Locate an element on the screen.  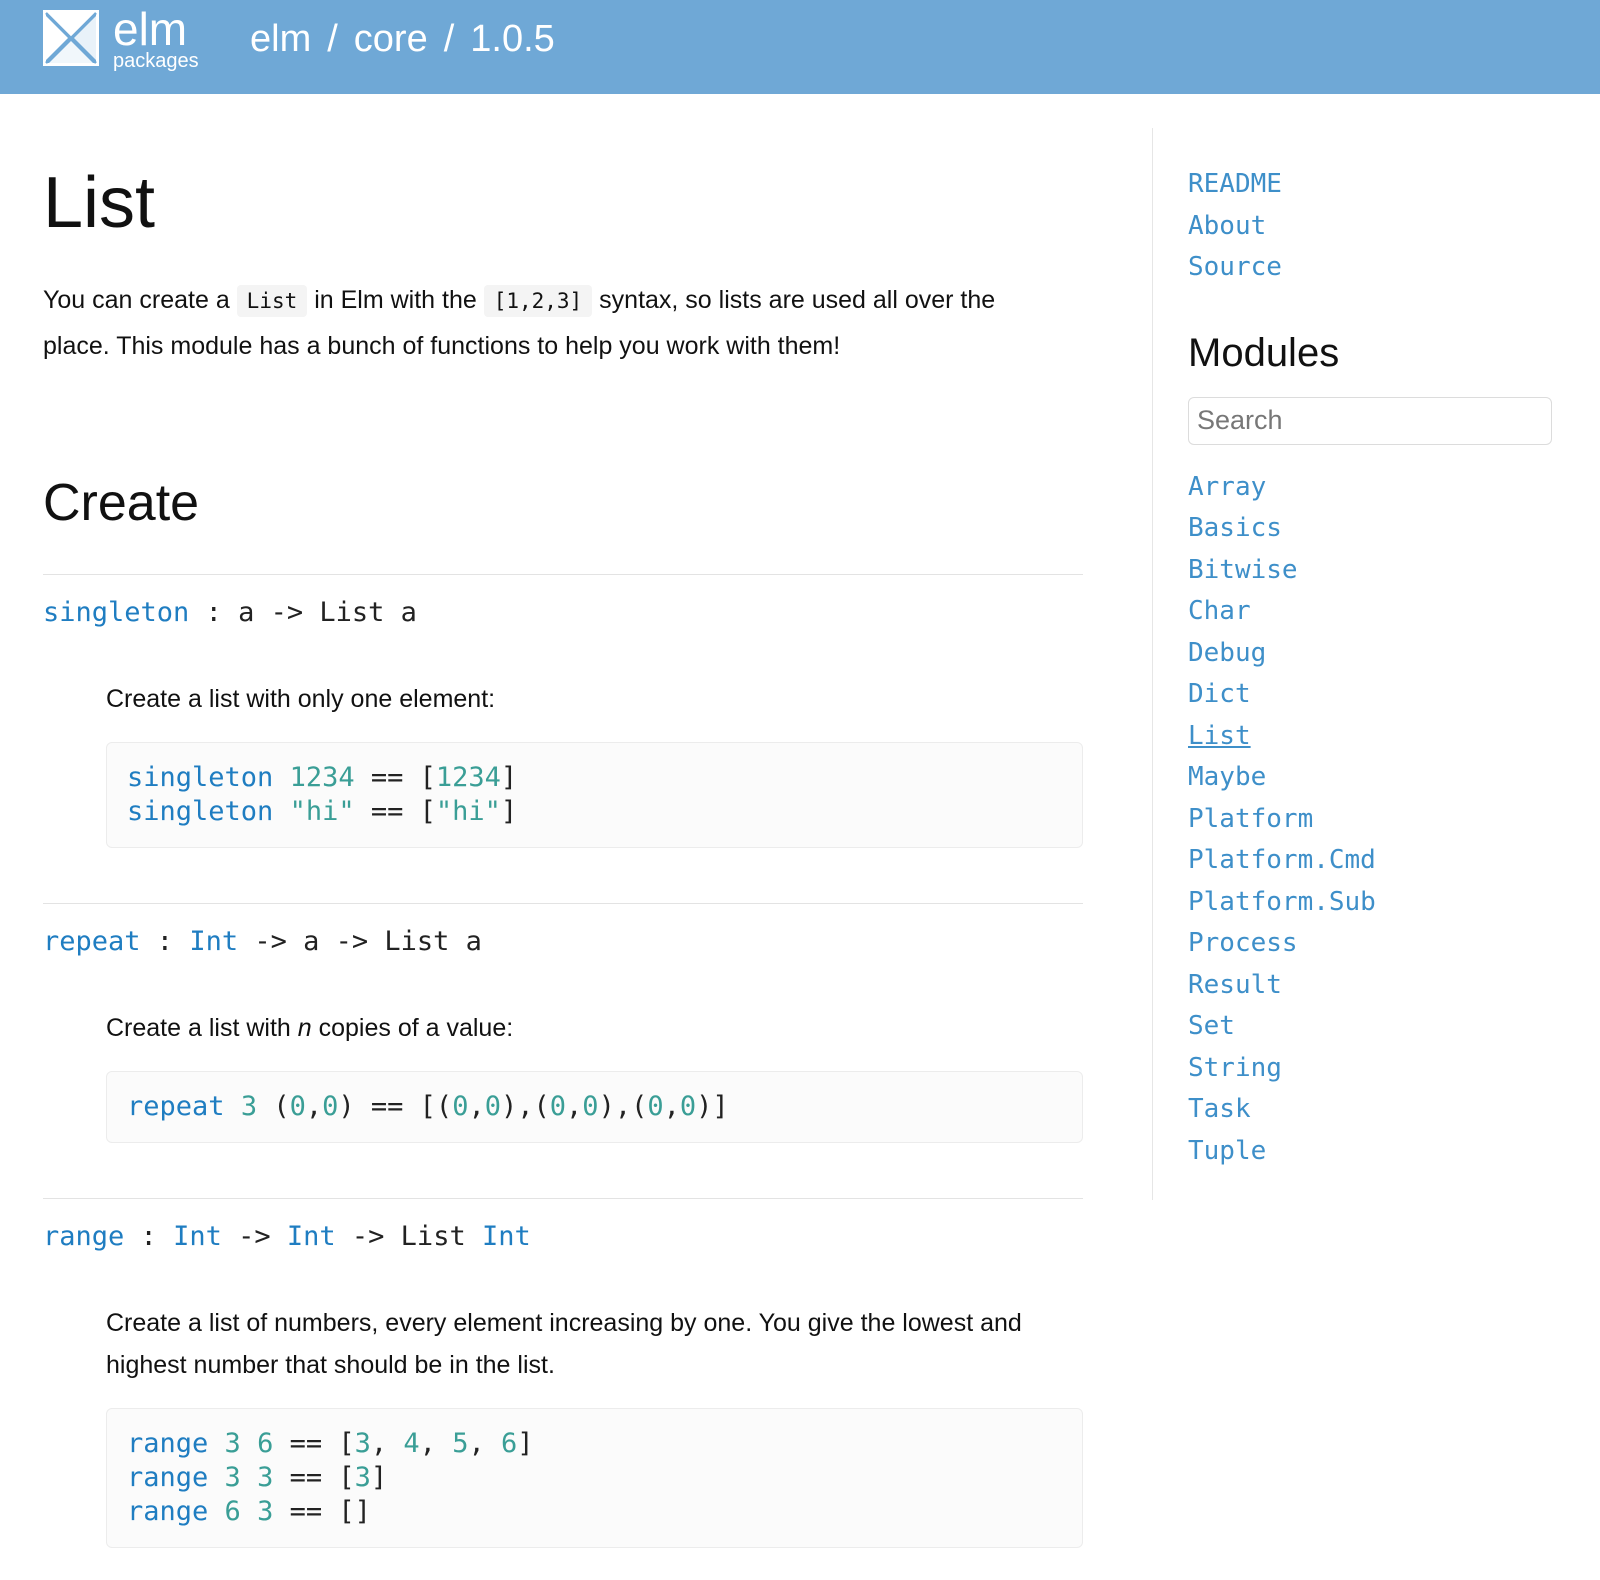
module-link-maybe: Maybe is located at coordinates (1371, 778).